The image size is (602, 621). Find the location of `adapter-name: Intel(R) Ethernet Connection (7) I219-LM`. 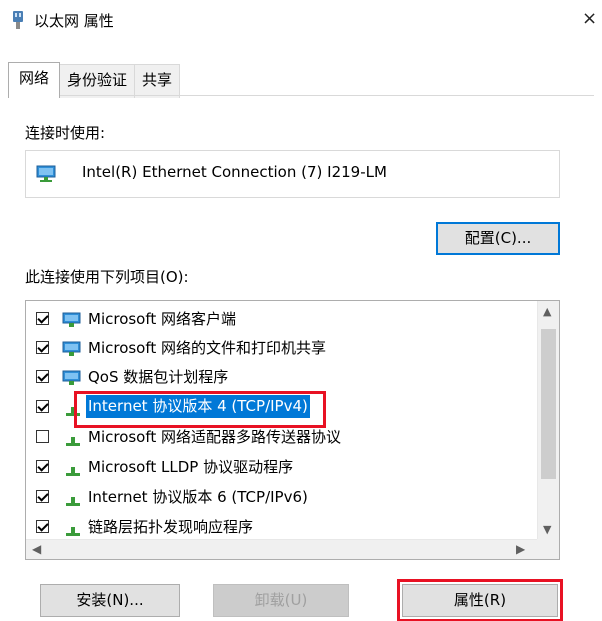

adapter-name: Intel(R) Ethernet Connection (7) I219-LM is located at coordinates (234, 172).